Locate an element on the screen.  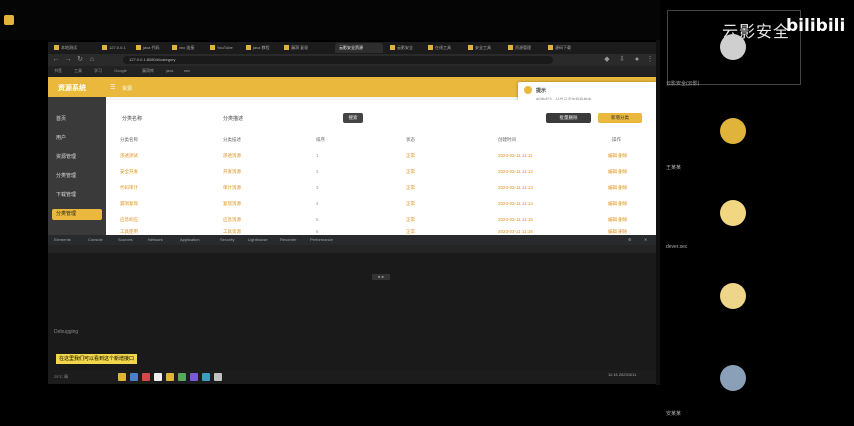
download-icon: ⇩ is located at coordinates (622, 60).